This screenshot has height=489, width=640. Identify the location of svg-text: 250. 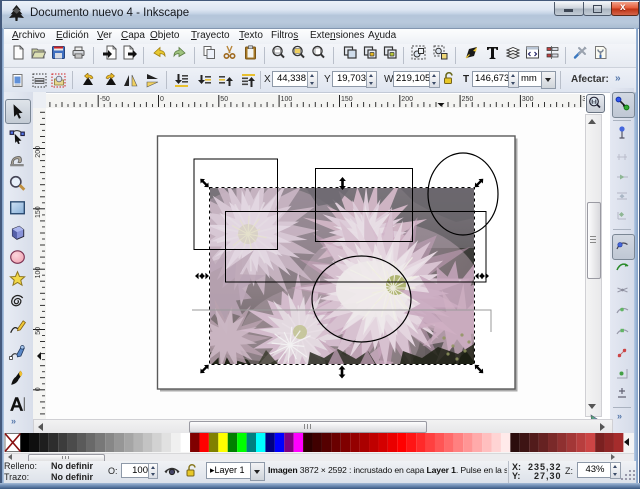
(468, 99).